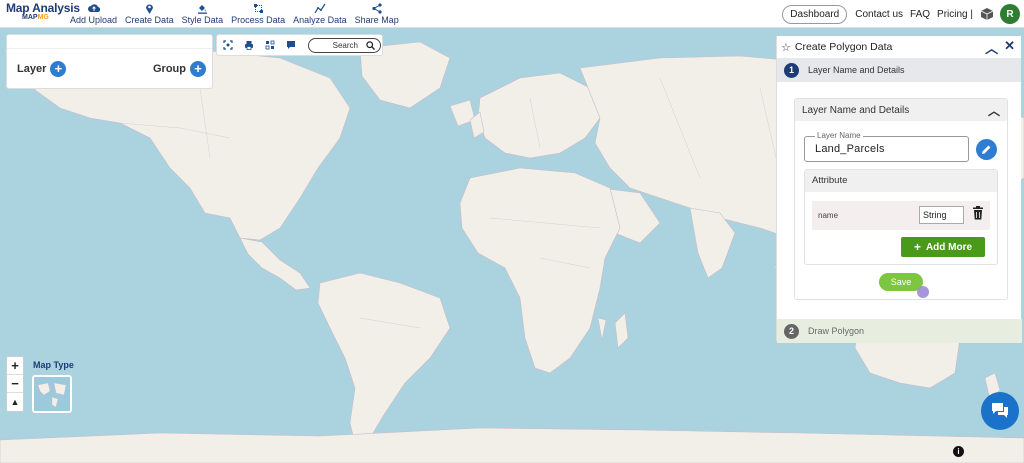 The width and height of the screenshot is (1024, 463). What do you see at coordinates (198, 69) in the screenshot?
I see `add-group-button: +` at bounding box center [198, 69].